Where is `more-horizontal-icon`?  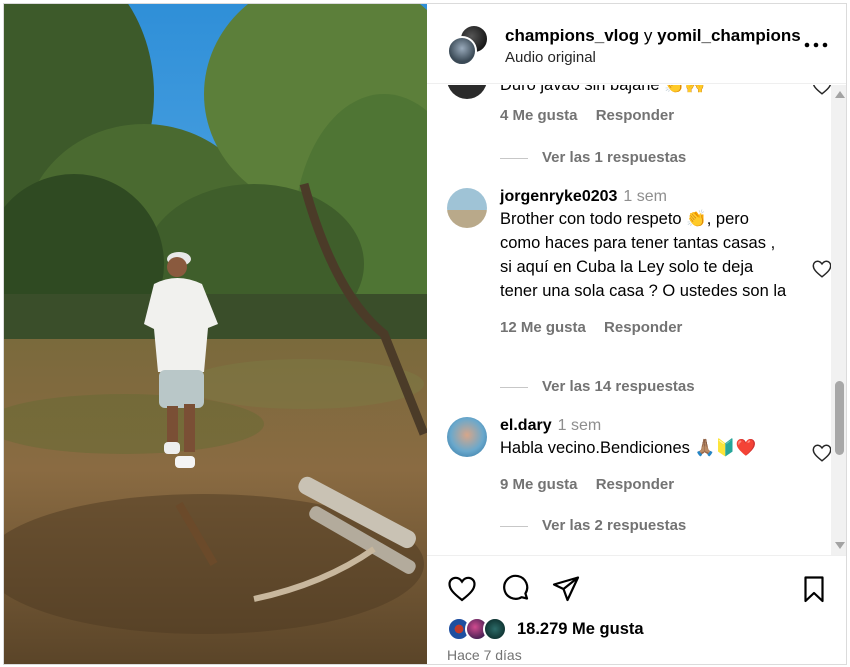
more-horizontal-icon is located at coordinates (816, 45).